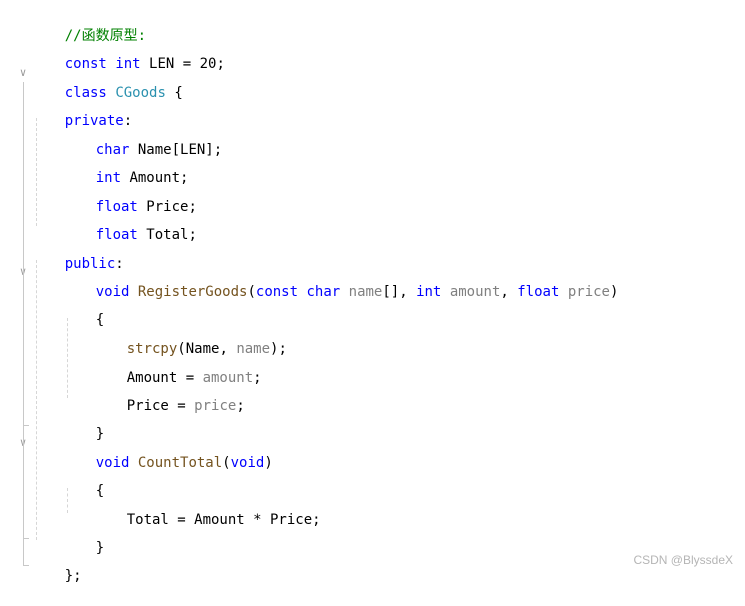 Image resolution: width=745 pixels, height=606 pixels. I want to click on keyword-const: const, so click(277, 292).